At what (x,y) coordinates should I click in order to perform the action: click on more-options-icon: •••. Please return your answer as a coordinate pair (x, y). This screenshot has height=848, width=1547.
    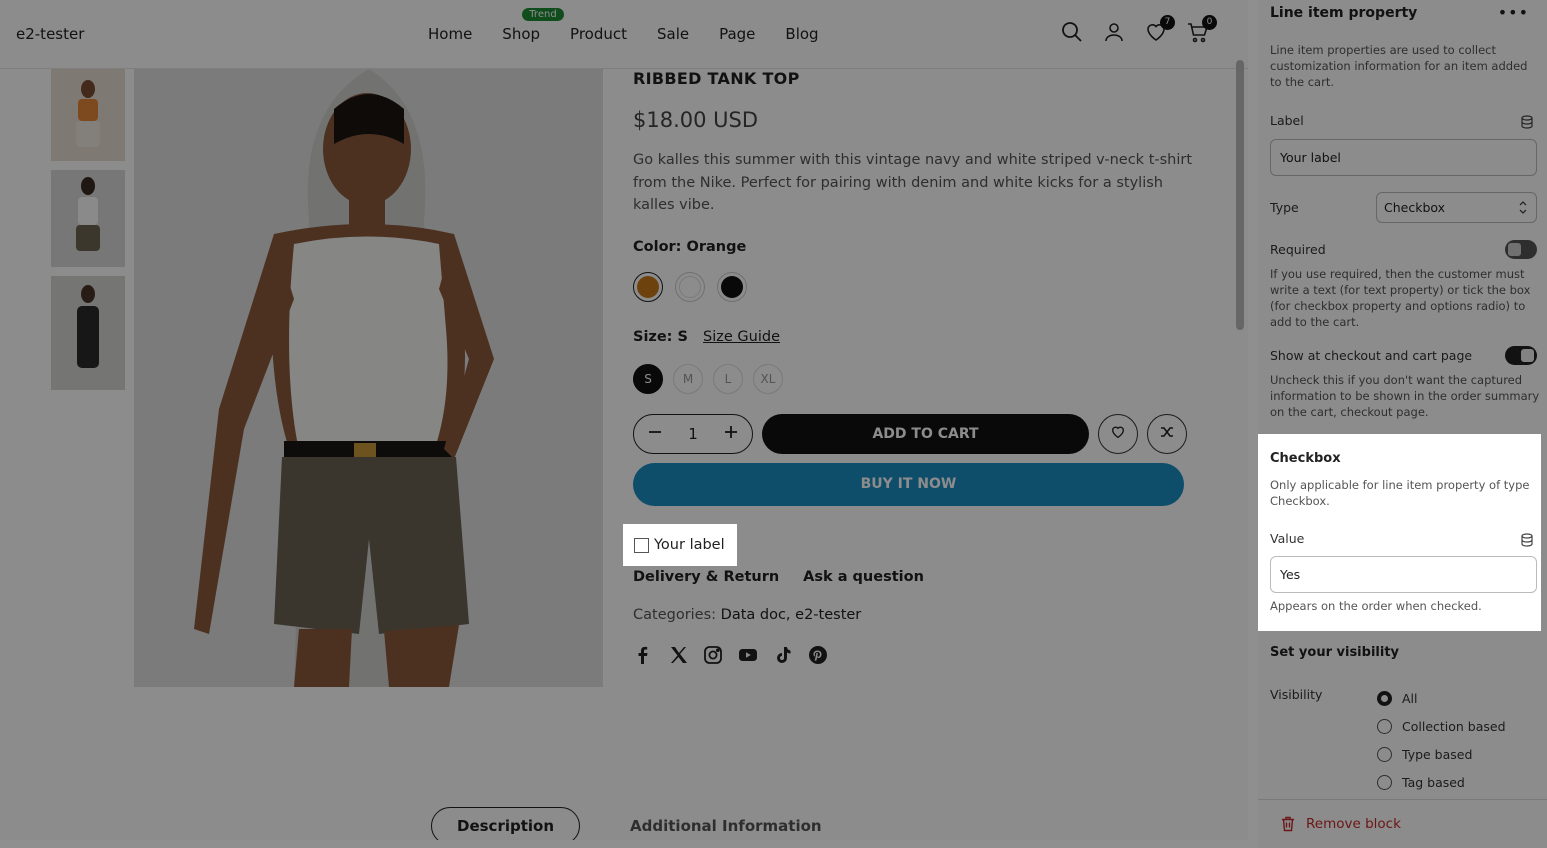
    Looking at the image, I should click on (1513, 12).